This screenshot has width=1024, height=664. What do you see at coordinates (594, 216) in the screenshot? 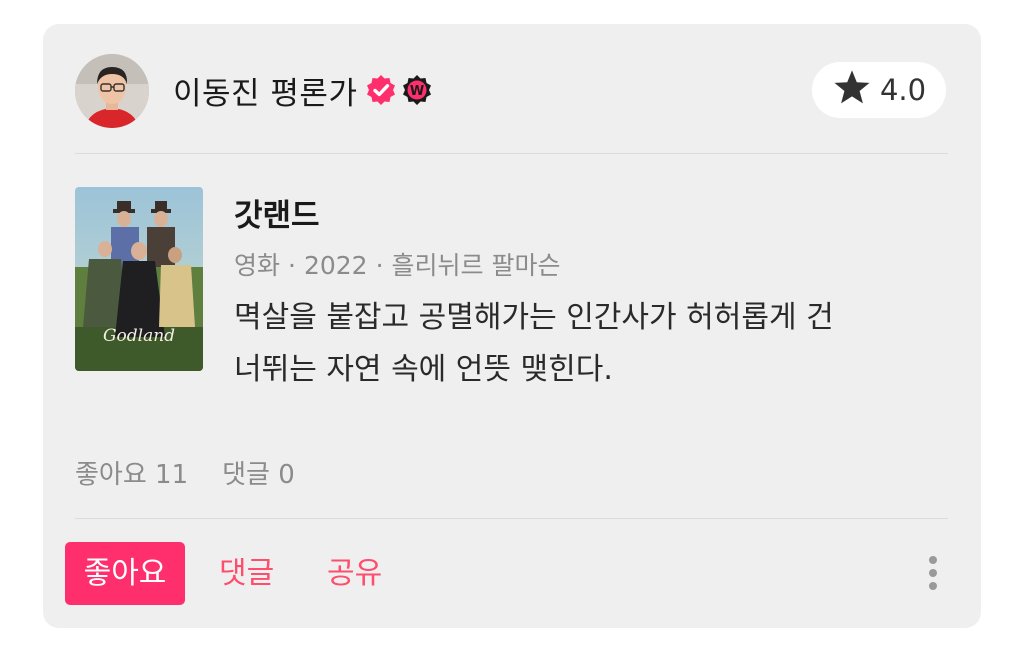
I see `movie-title: 갓랜드` at bounding box center [594, 216].